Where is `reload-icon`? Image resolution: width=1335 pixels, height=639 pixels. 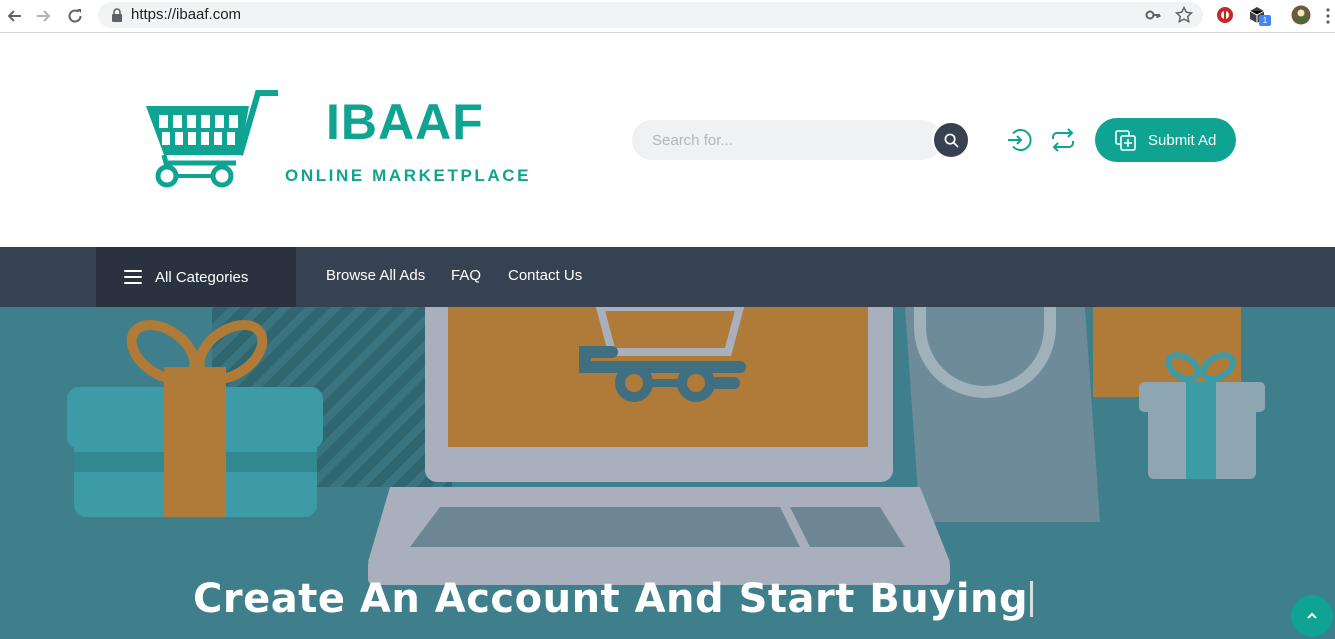 reload-icon is located at coordinates (75, 16).